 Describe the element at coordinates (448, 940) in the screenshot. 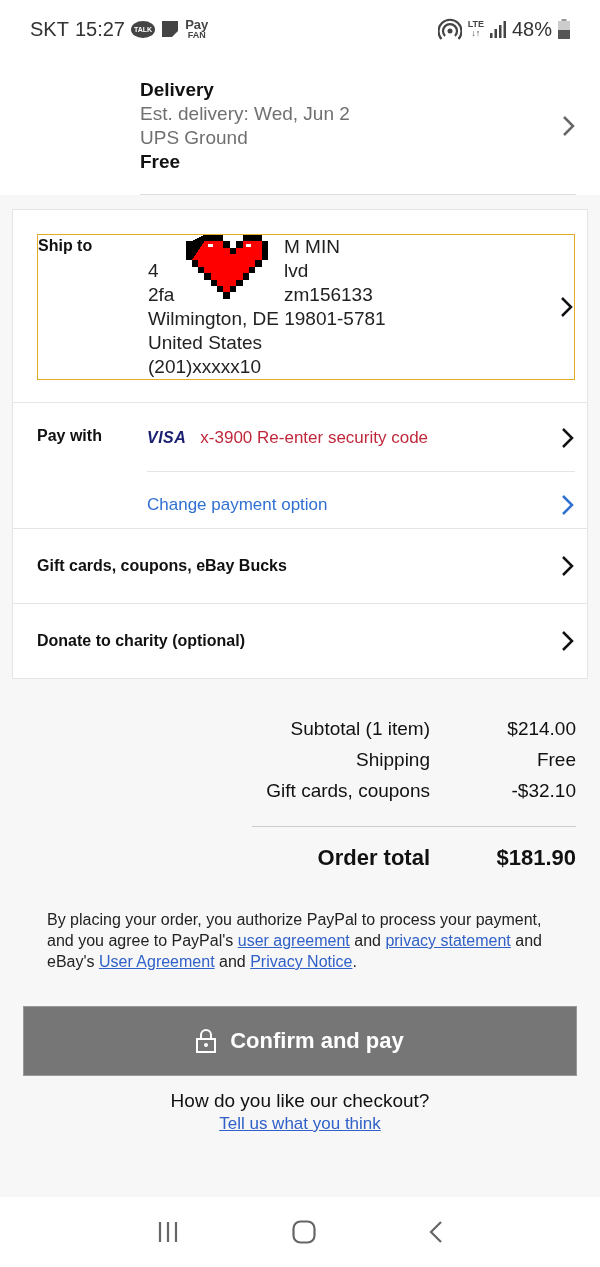

I see `legal-link: privacy statement` at that location.